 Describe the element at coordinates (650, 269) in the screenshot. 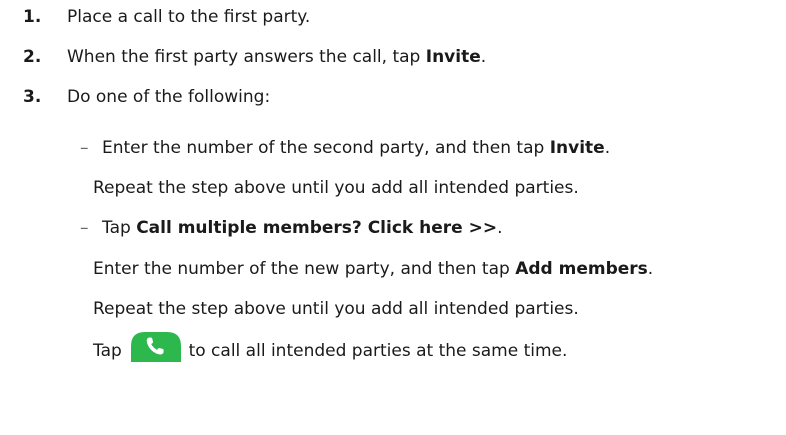

I see `enter-text-punct: .` at that location.